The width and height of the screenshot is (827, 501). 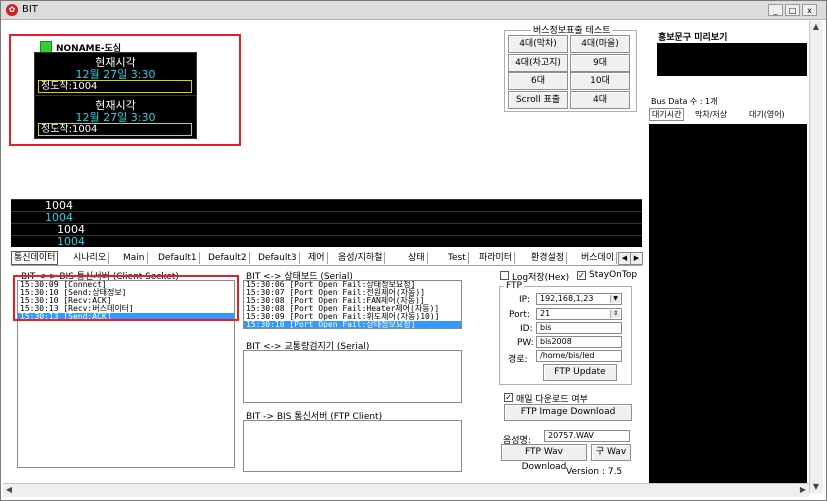 I want to click on scroll-right-icon: ▶, so click(x=803, y=490).